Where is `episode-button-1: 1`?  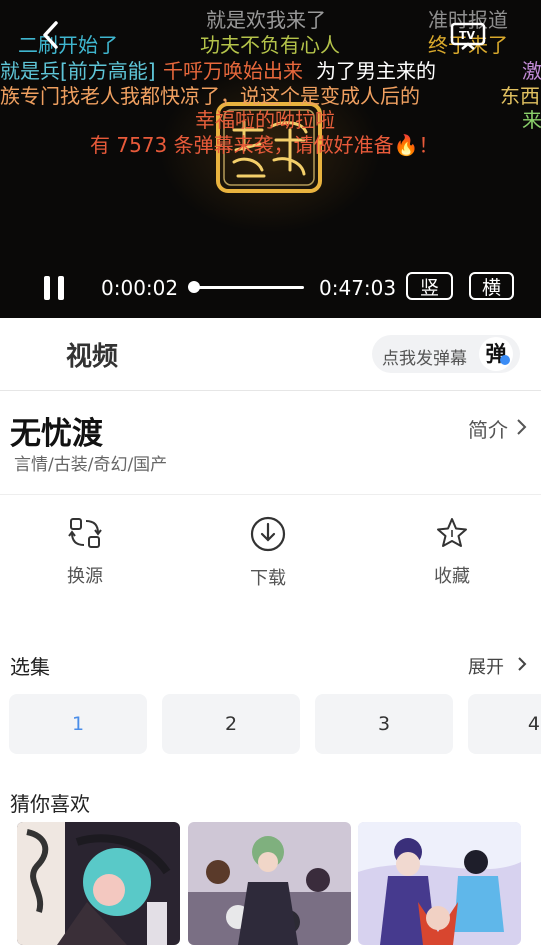 episode-button-1: 1 is located at coordinates (78, 724).